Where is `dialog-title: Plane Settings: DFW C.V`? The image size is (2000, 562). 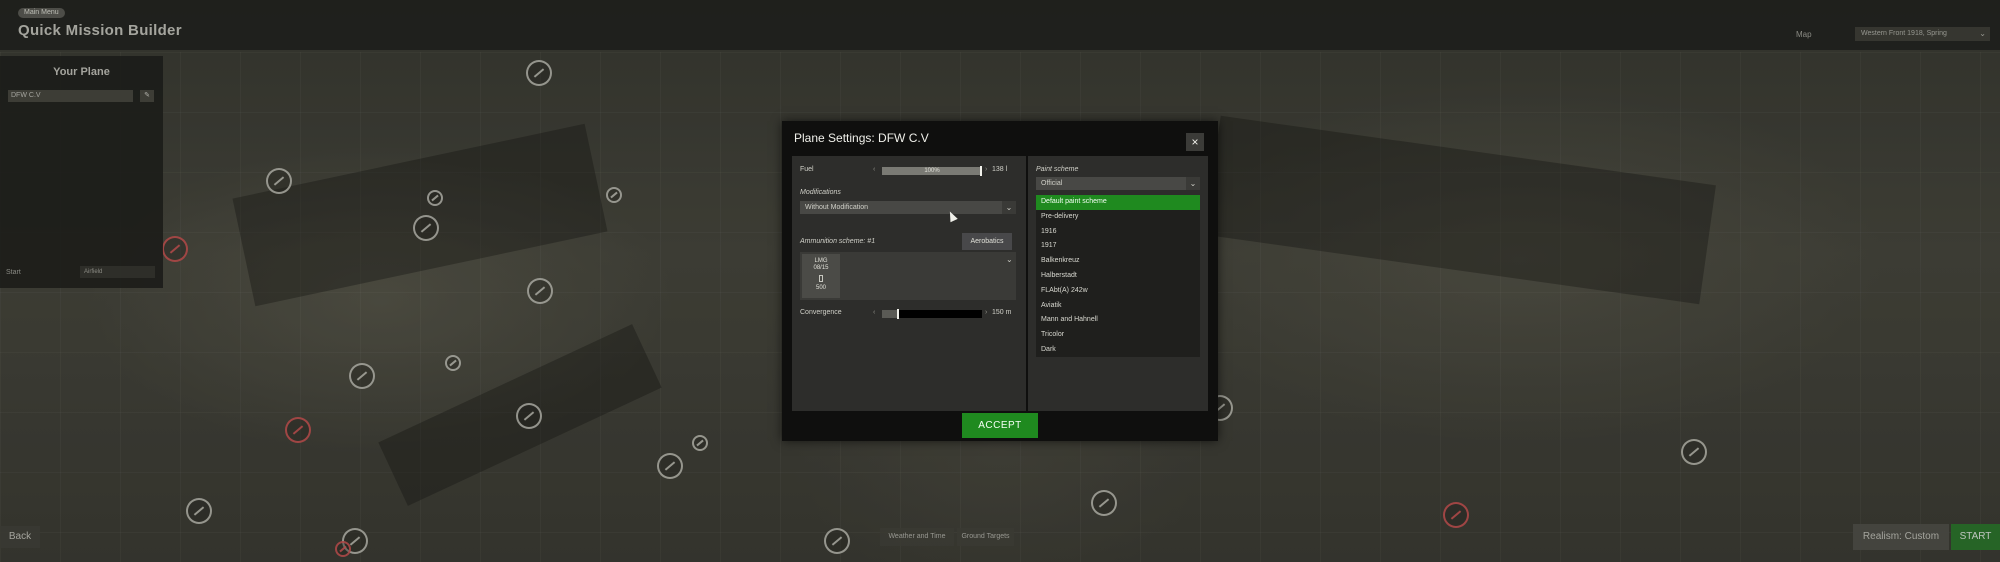
dialog-title: Plane Settings: DFW C.V is located at coordinates (861, 138).